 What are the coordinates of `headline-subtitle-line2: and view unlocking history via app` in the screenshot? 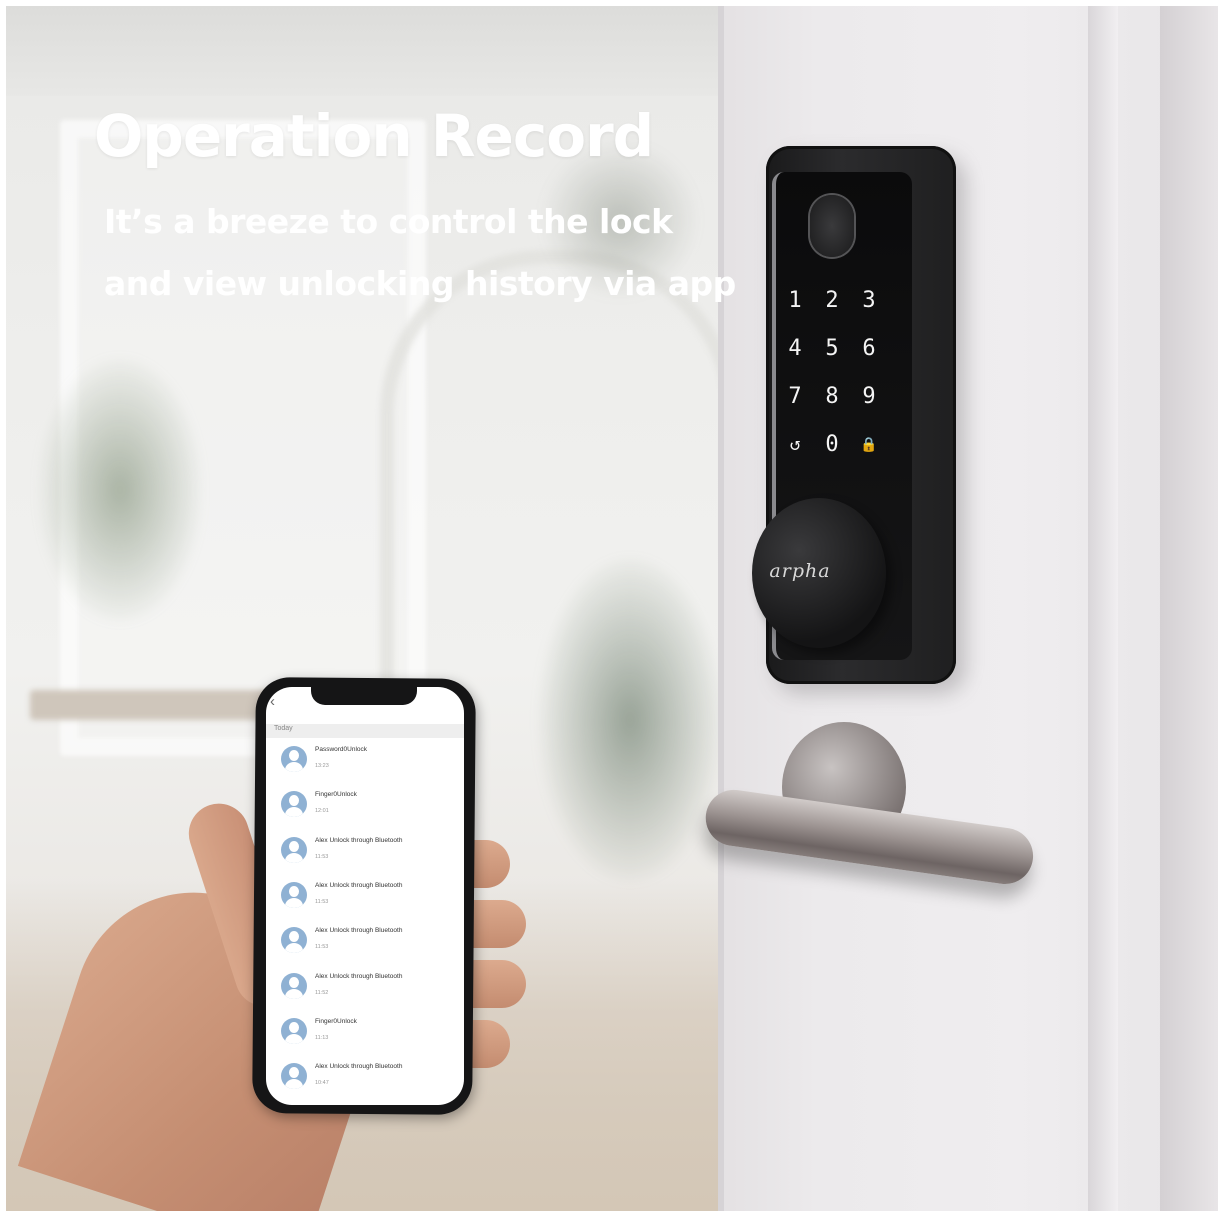 It's located at (420, 283).